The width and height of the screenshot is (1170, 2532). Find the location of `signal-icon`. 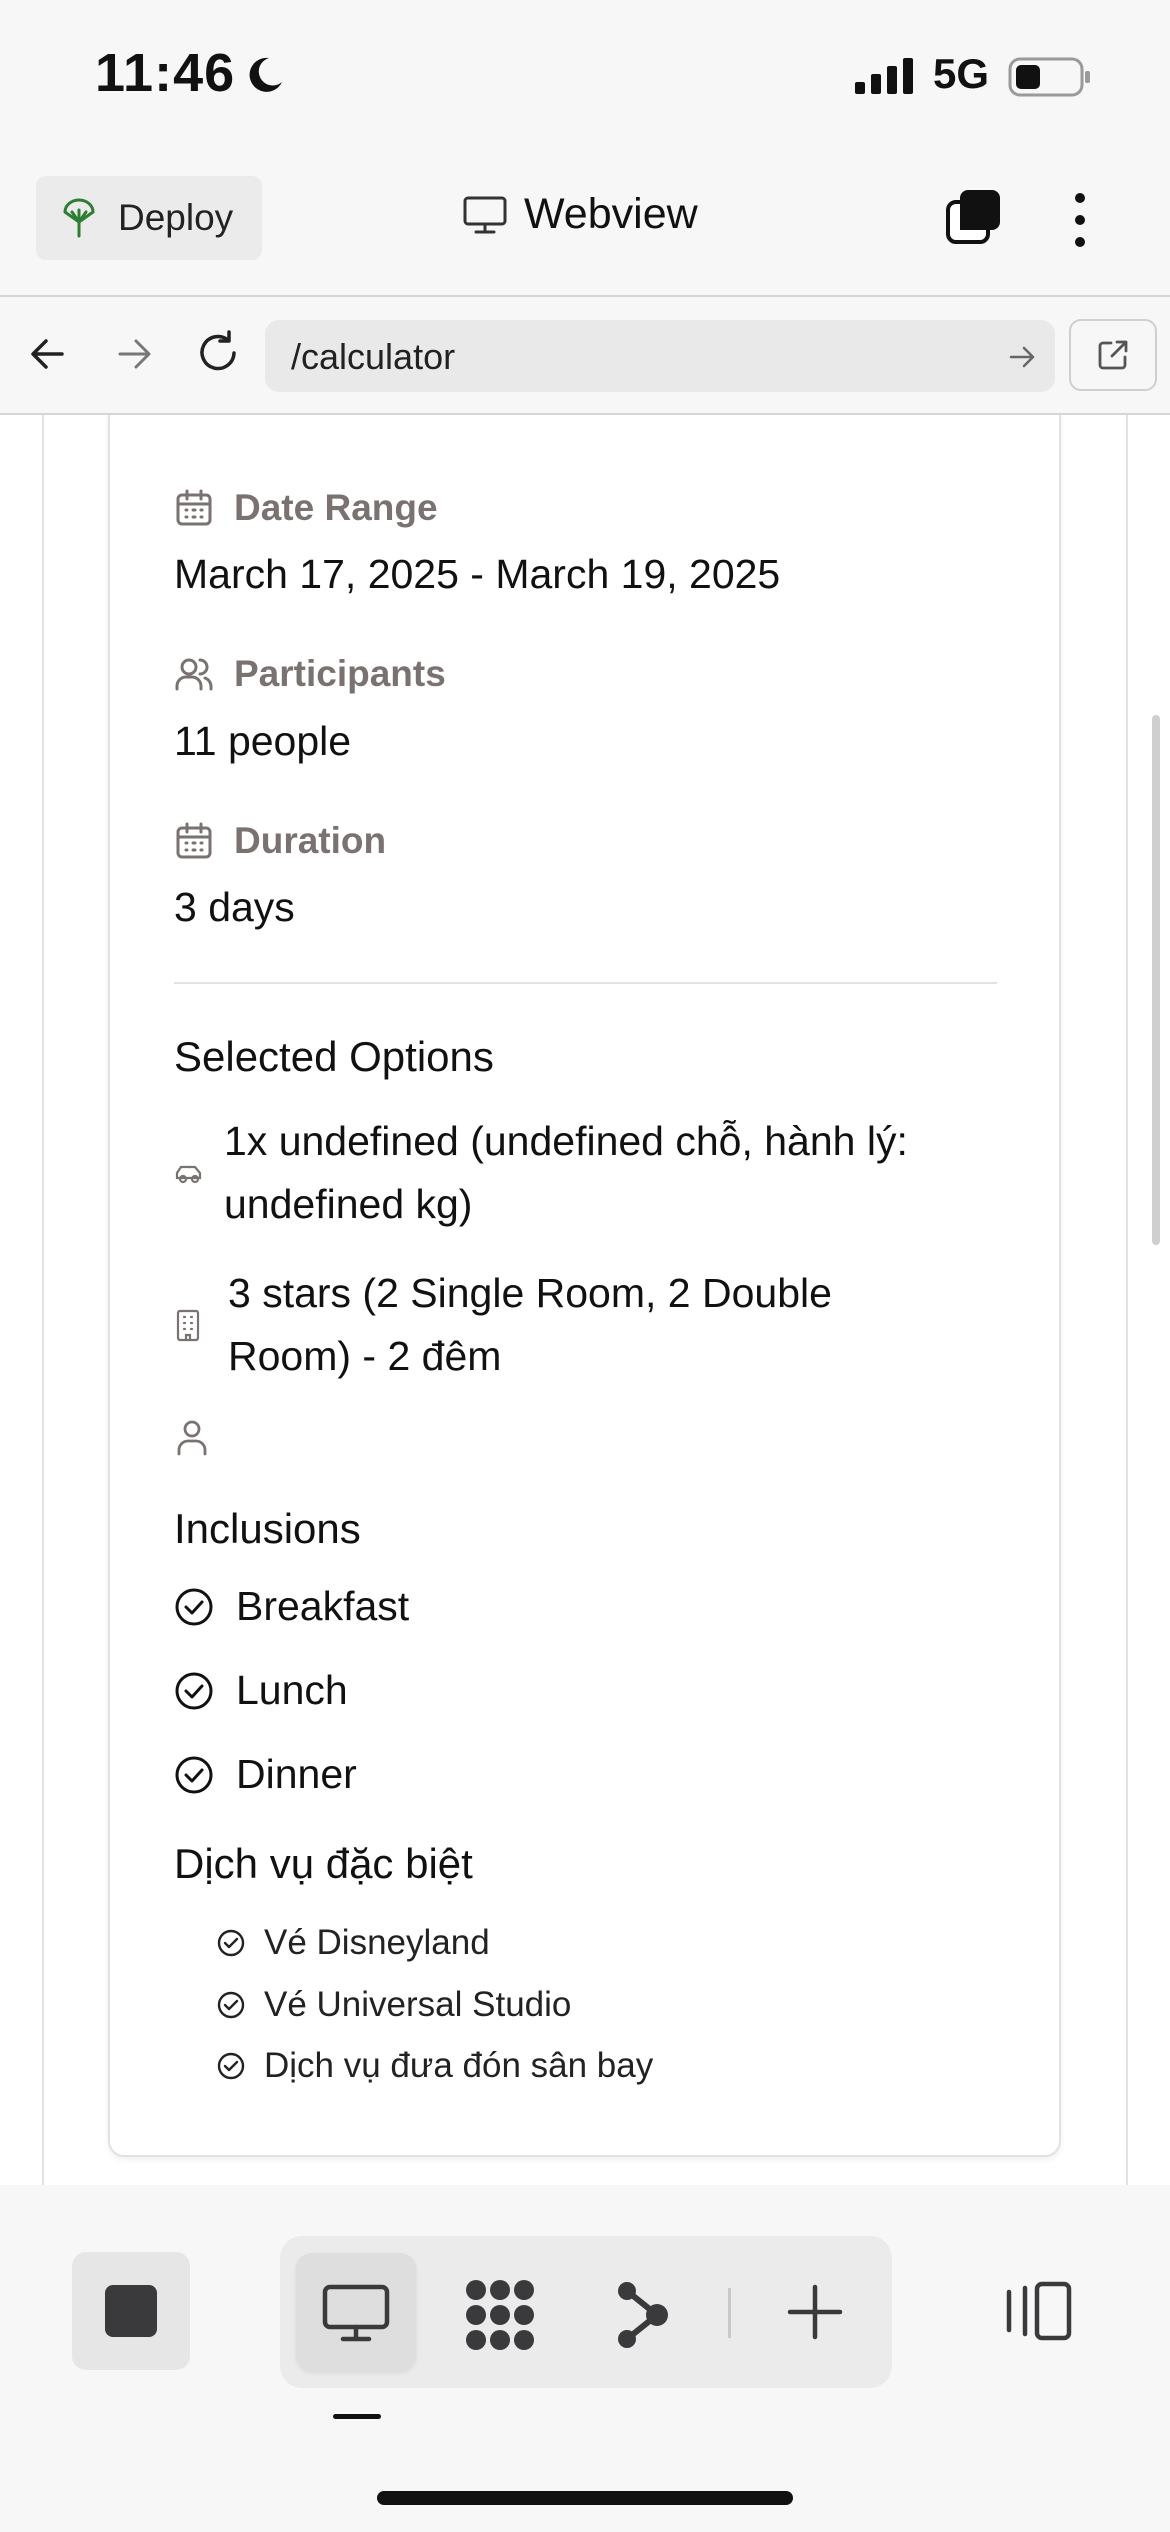

signal-icon is located at coordinates (886, 76).